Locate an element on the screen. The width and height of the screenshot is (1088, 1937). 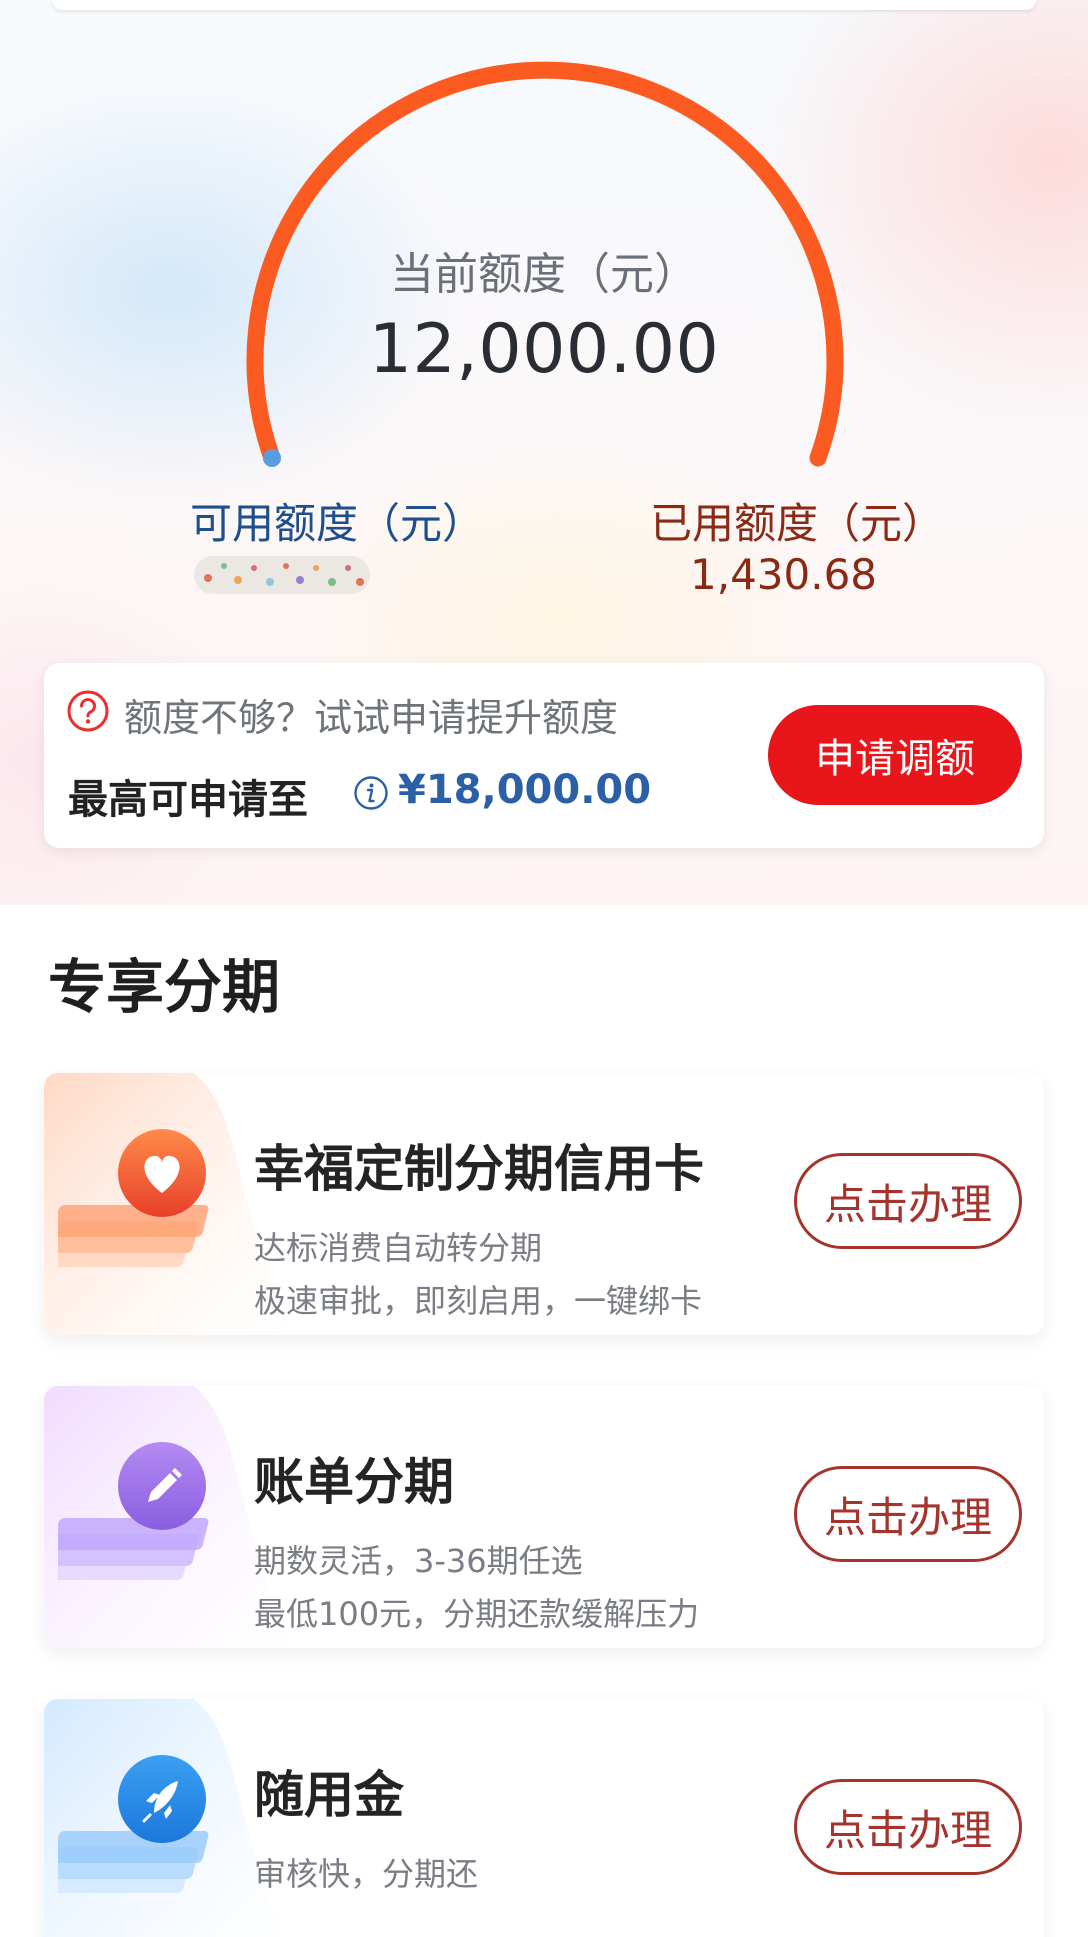
product-desc-line1: 审核快，分期还 is located at coordinates (366, 1874).